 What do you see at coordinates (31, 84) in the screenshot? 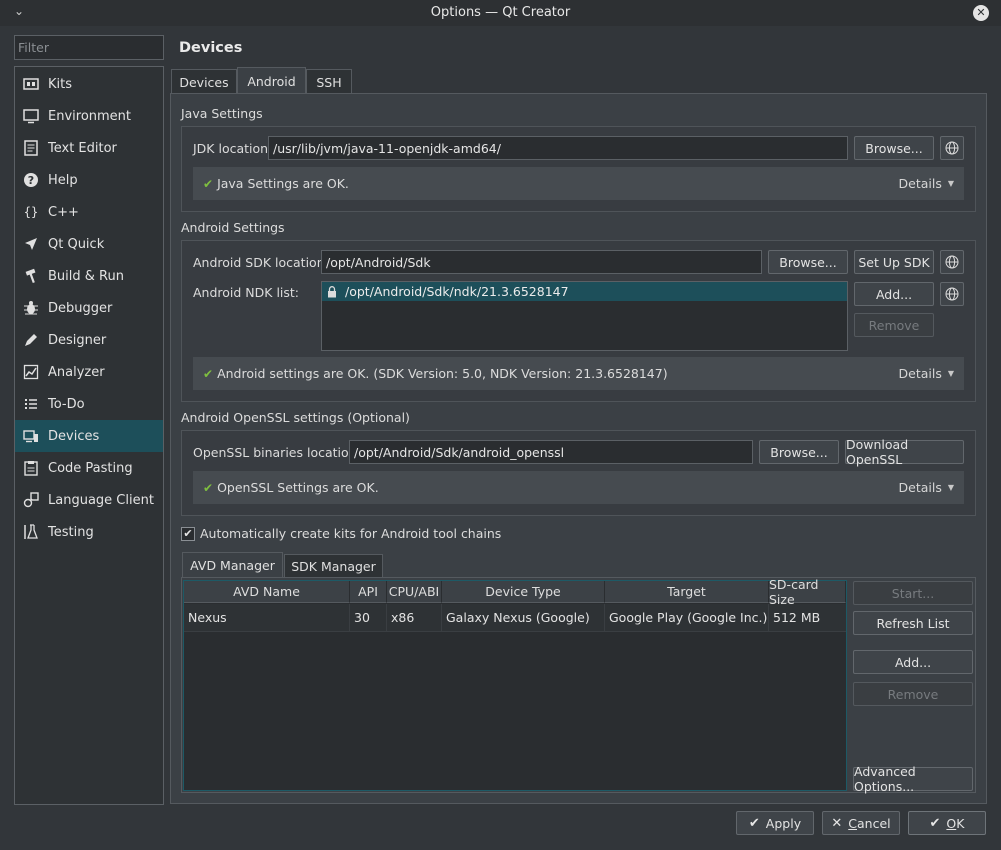
I see `kits-icon` at bounding box center [31, 84].